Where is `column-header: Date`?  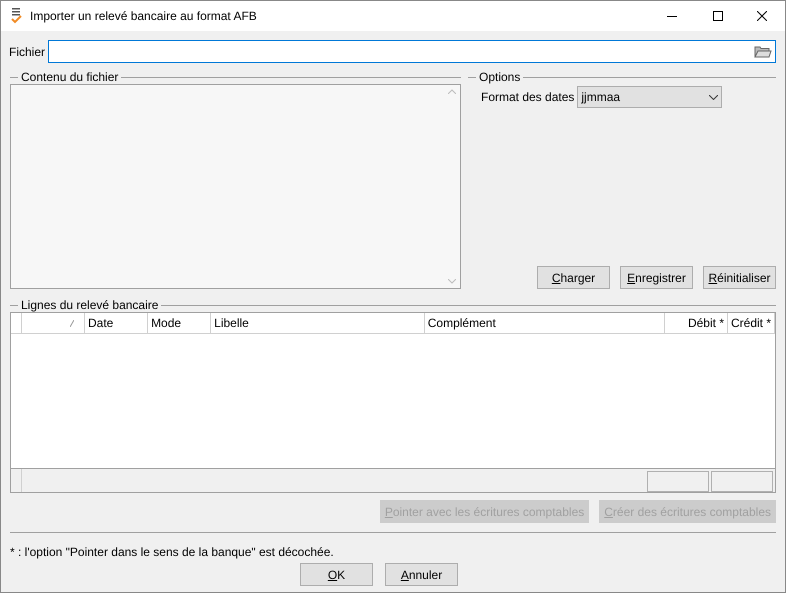
column-header: Date is located at coordinates (116, 323).